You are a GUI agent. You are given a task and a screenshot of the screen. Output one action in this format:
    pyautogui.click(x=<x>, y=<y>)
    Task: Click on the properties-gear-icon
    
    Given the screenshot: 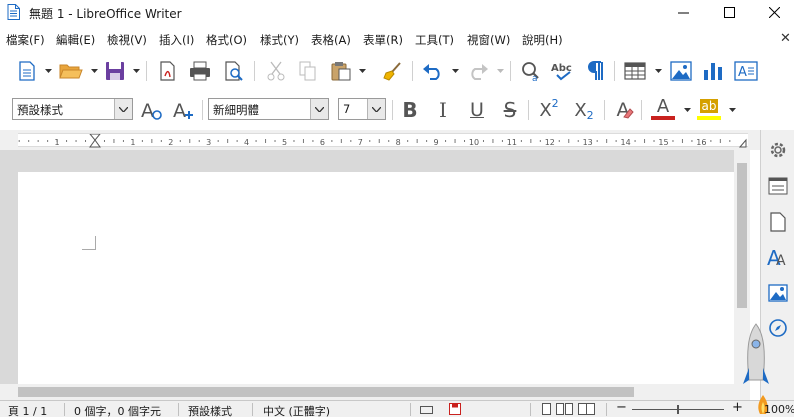 What is the action you would take?
    pyautogui.click(x=778, y=150)
    